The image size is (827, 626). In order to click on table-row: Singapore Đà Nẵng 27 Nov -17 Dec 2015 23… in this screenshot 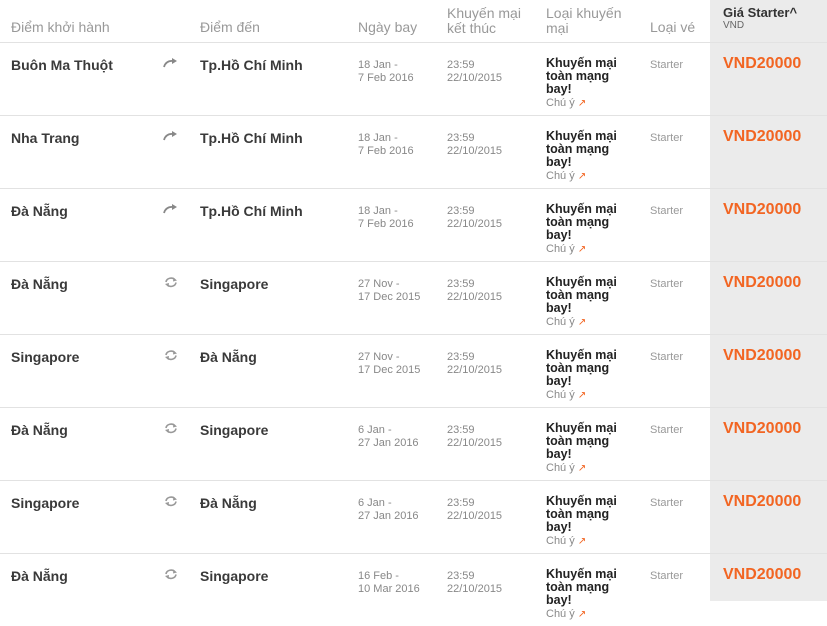, I will do `click(413, 370)`.